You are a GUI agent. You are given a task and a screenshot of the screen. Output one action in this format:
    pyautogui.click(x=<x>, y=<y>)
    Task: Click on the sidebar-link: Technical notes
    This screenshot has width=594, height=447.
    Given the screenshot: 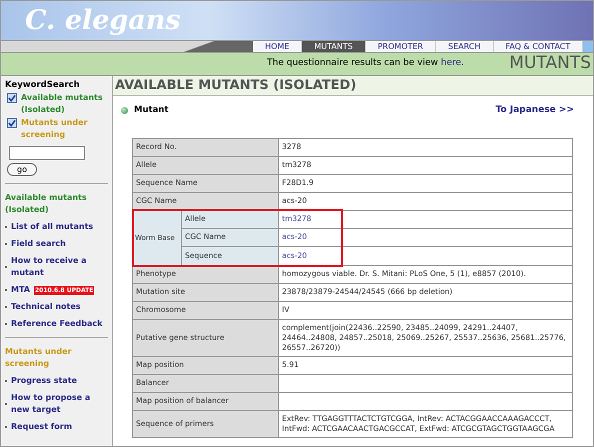 What is the action you would take?
    pyautogui.click(x=46, y=307)
    